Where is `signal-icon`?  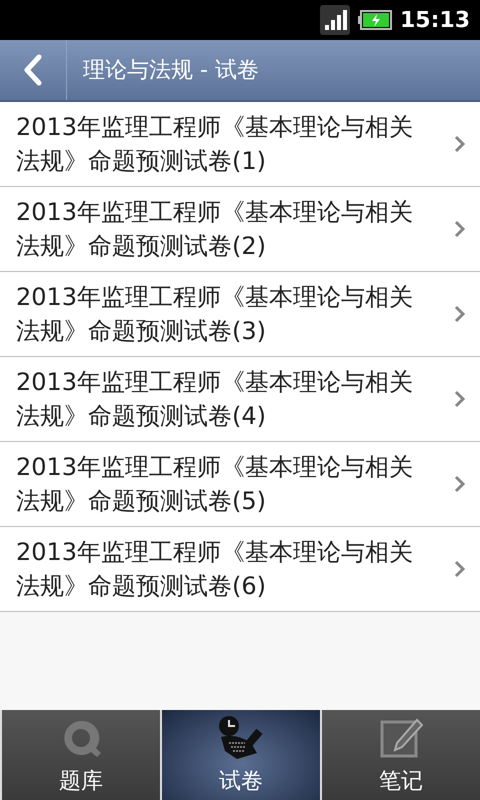
signal-icon is located at coordinates (335, 20).